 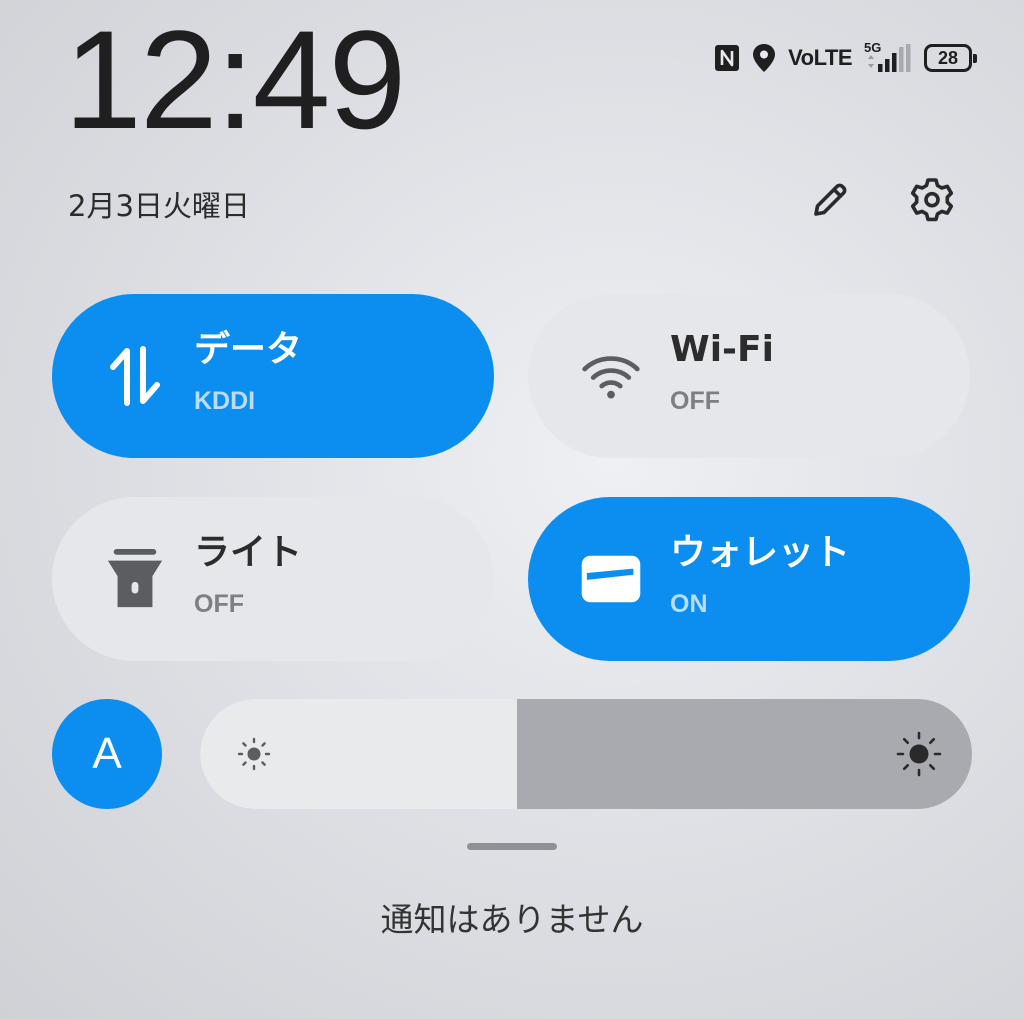 What do you see at coordinates (159, 206) in the screenshot?
I see `date-label: 2月3日火曜日` at bounding box center [159, 206].